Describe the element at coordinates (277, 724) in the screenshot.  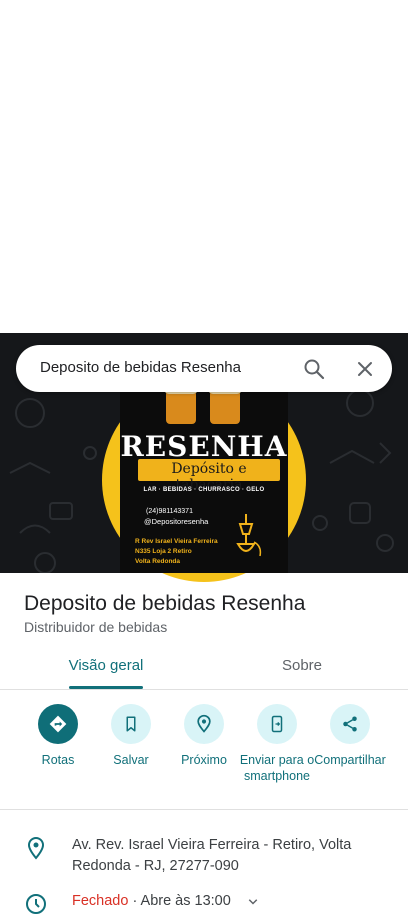
I see `send-to-phone-icon` at that location.